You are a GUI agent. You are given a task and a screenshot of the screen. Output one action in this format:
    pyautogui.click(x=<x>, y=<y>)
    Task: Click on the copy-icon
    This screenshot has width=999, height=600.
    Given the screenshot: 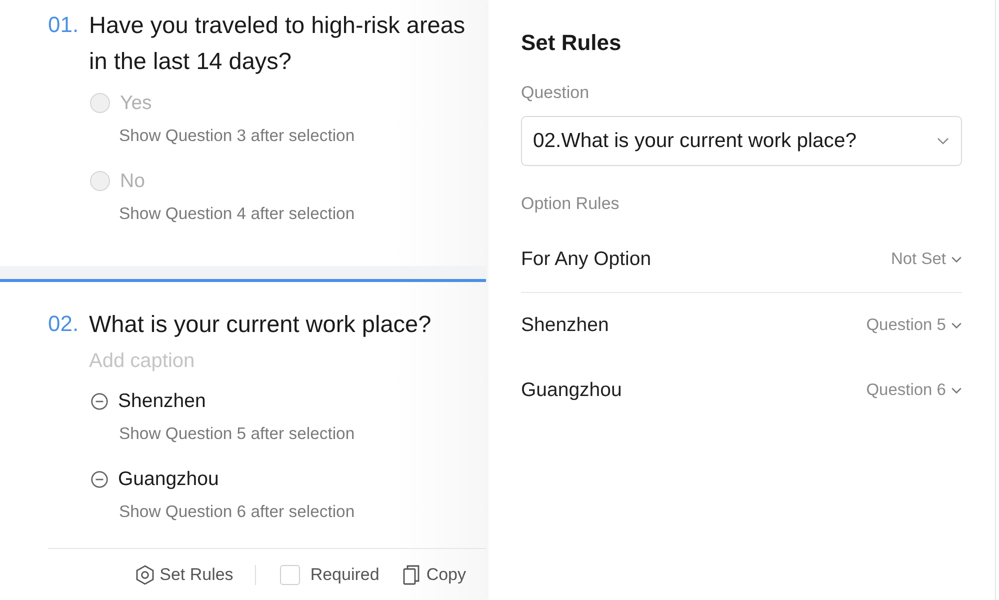 What is the action you would take?
    pyautogui.click(x=411, y=574)
    